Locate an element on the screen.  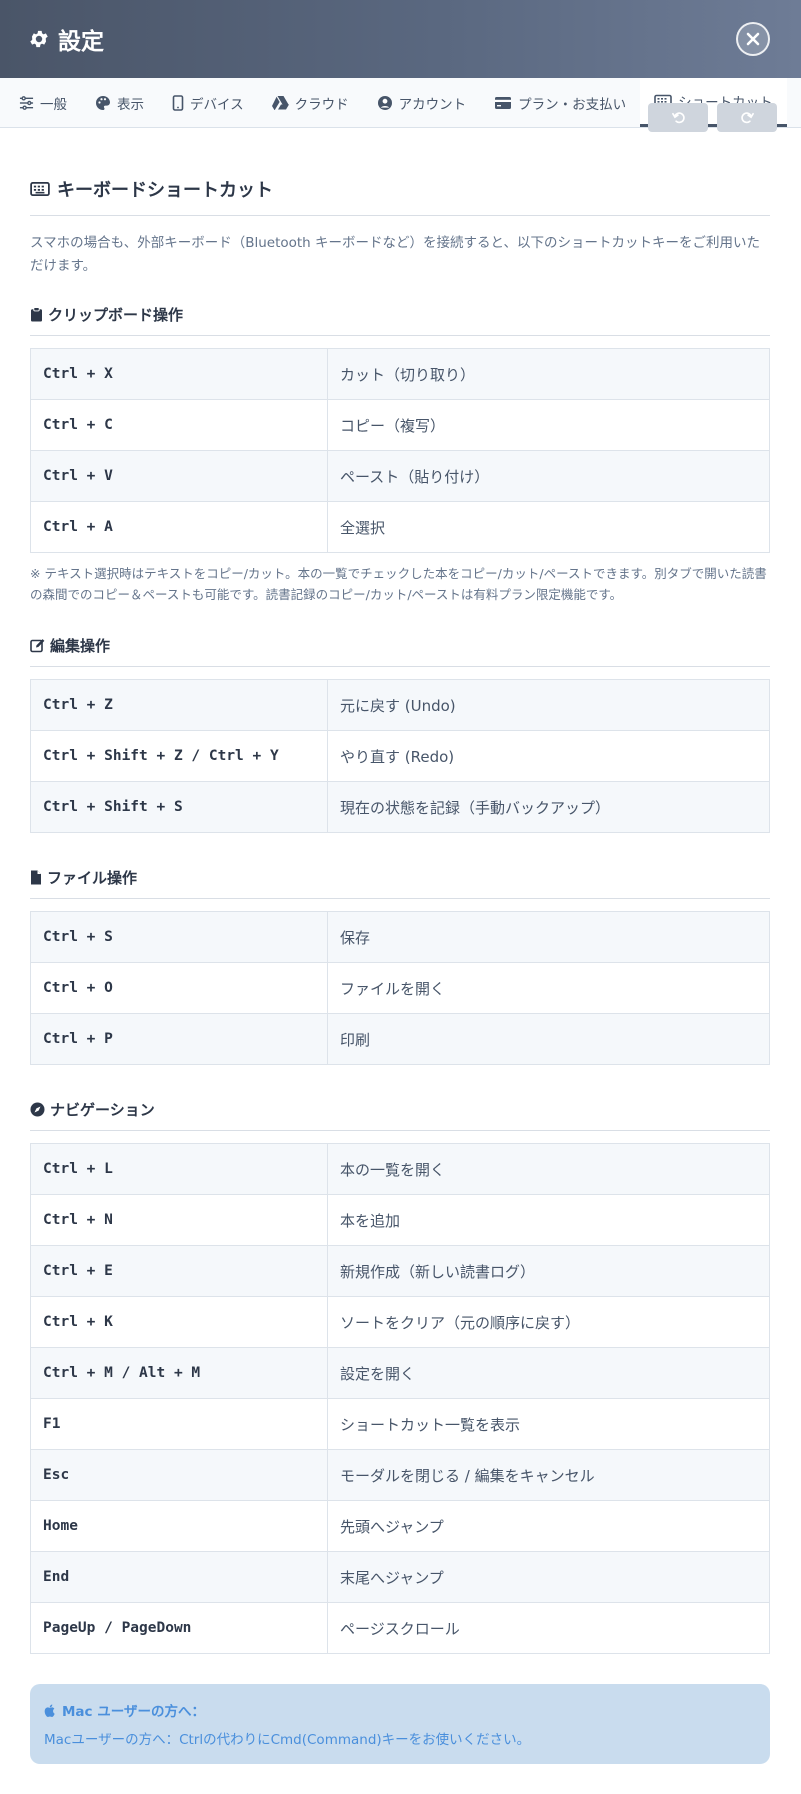
shortcut-action: ショートカット一覧を表示 is located at coordinates (548, 1424).